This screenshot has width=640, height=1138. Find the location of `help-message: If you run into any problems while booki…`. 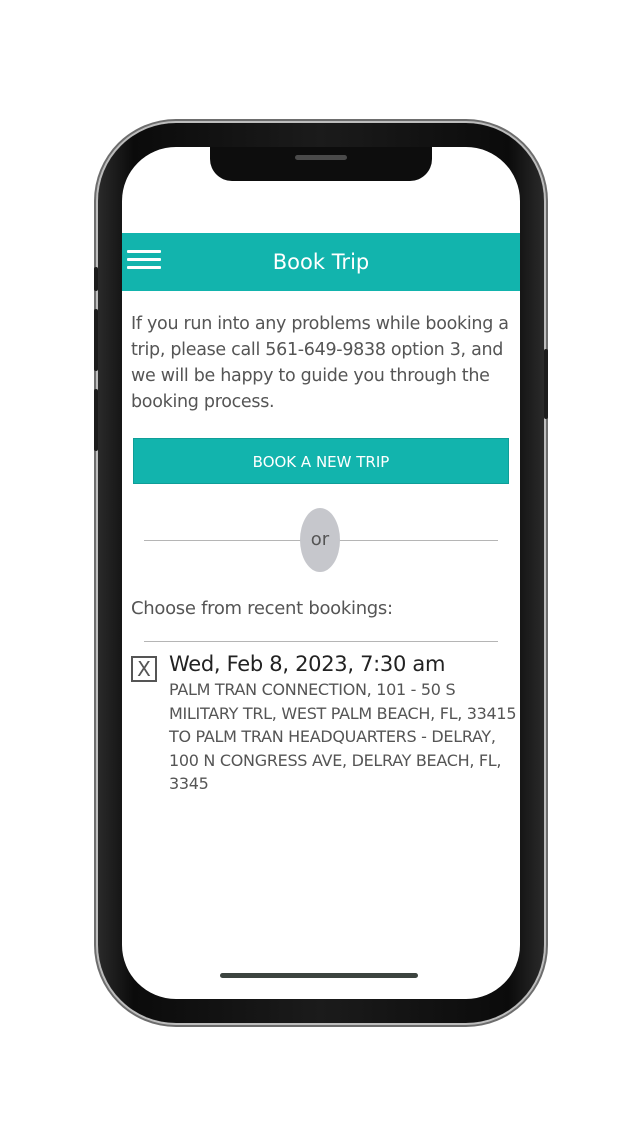

help-message: If you run into any problems while booki… is located at coordinates (320, 363).